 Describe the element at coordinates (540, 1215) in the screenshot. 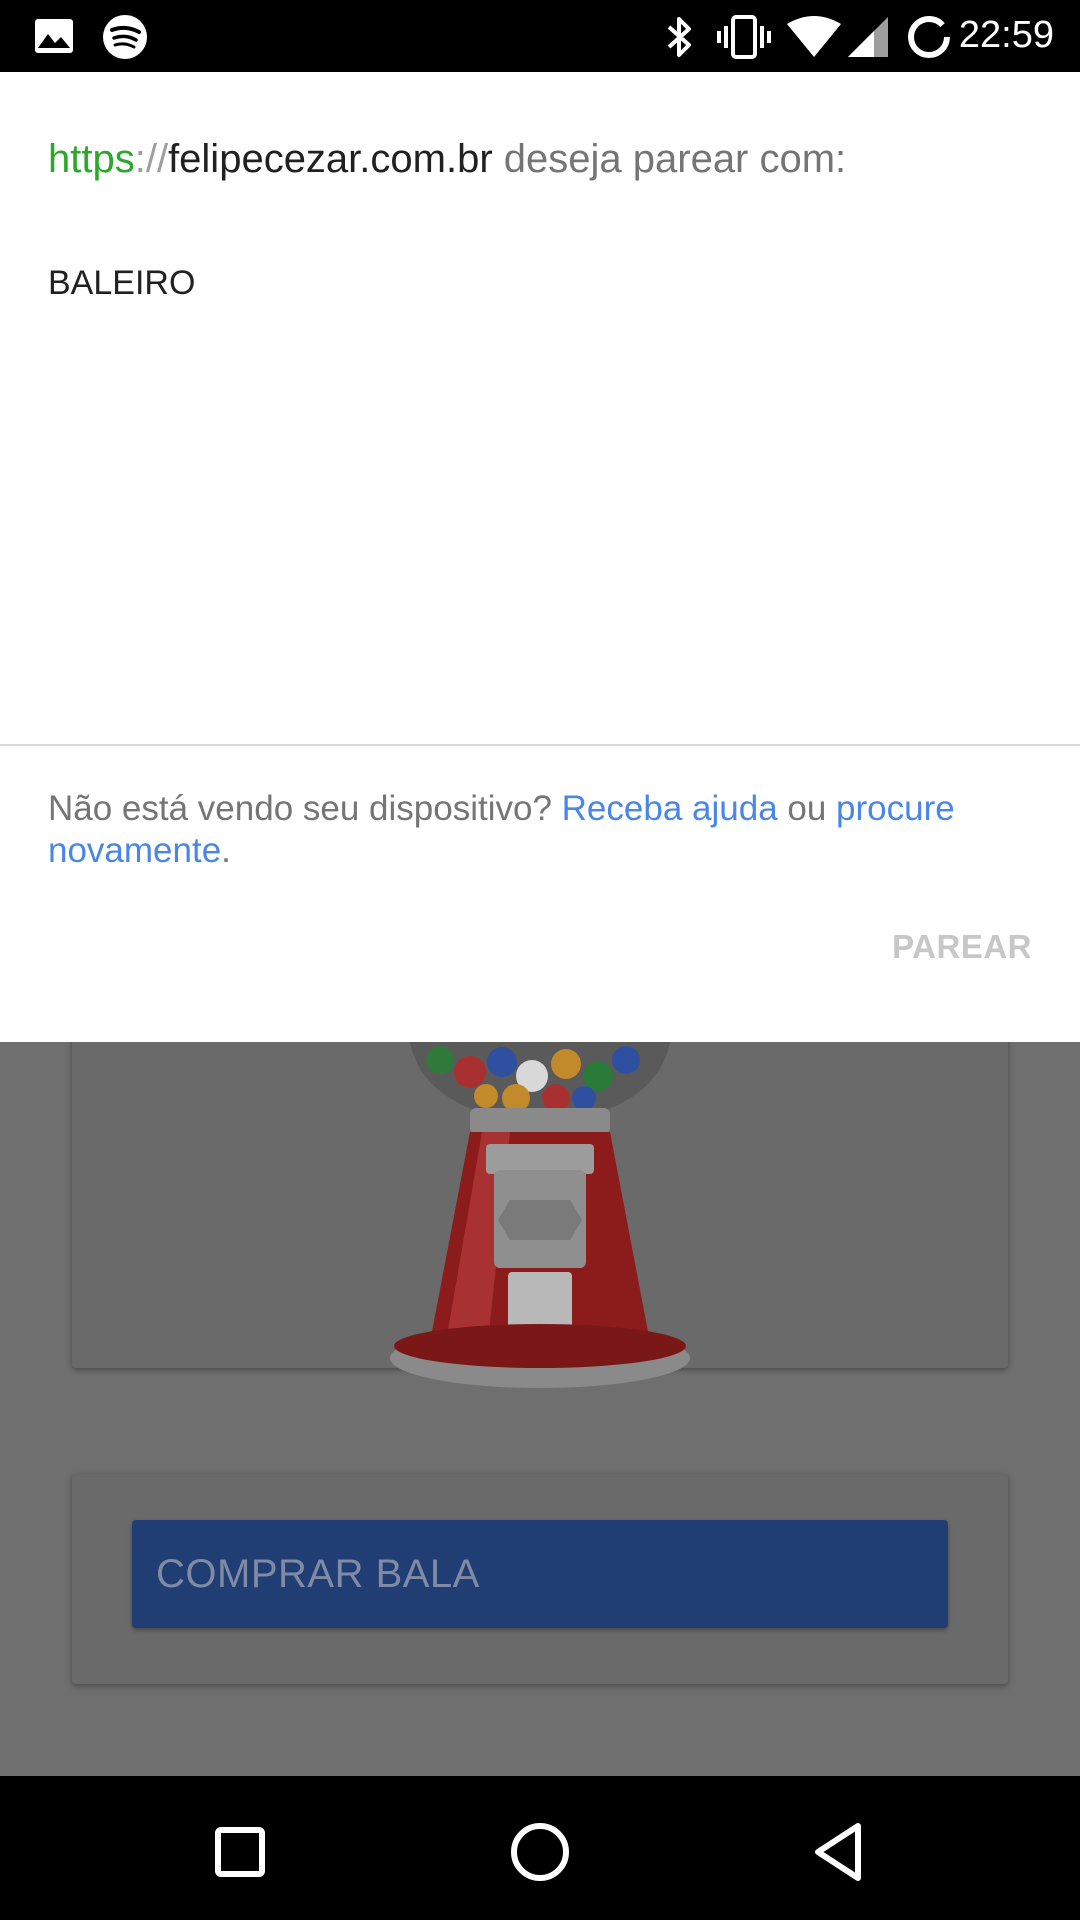

I see `gumball-machine-image` at that location.